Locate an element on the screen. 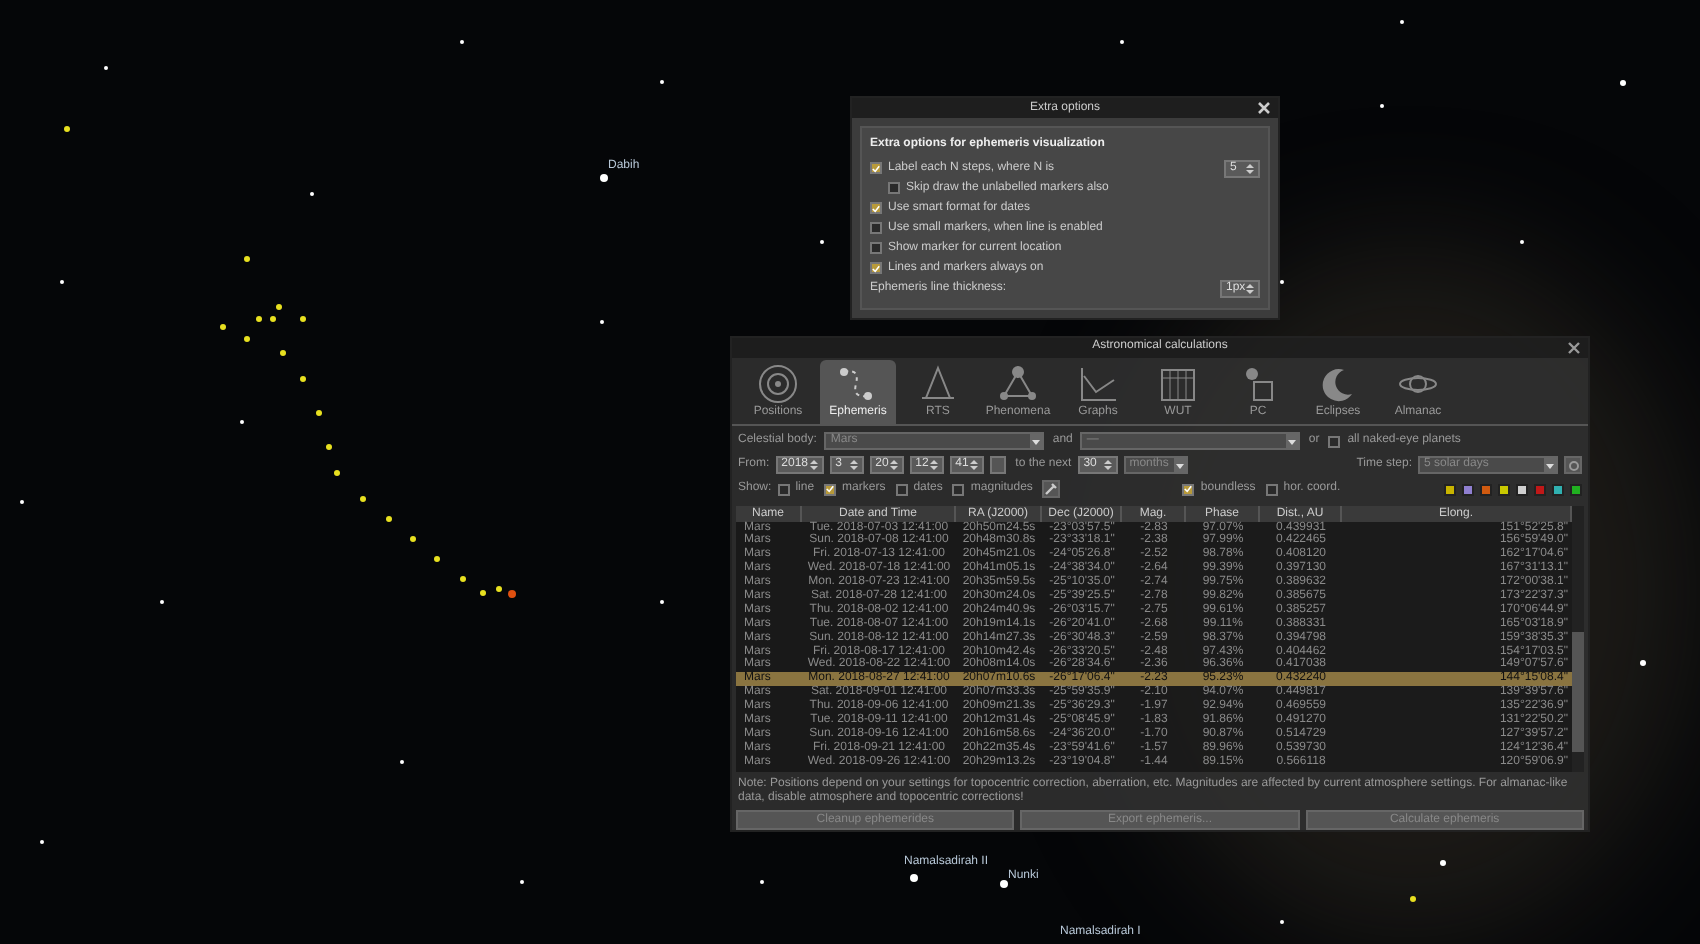 This screenshot has height=944, width=1700. calendar-button is located at coordinates (997, 465).